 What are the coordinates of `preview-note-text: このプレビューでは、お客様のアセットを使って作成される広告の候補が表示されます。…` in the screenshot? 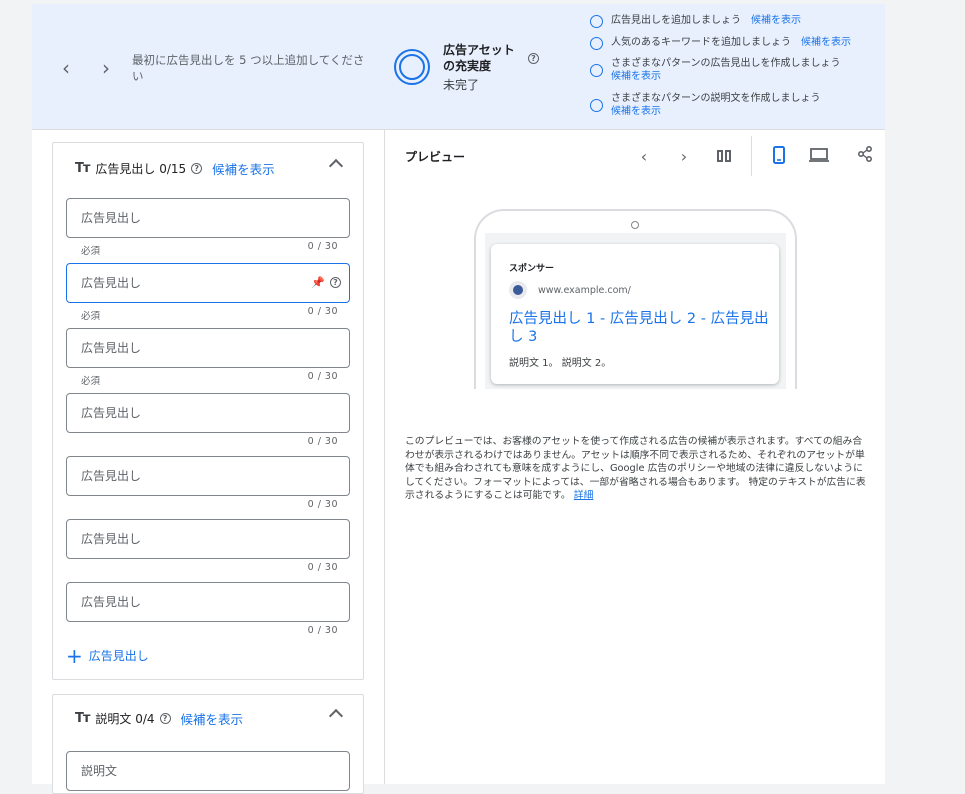 It's located at (635, 468).